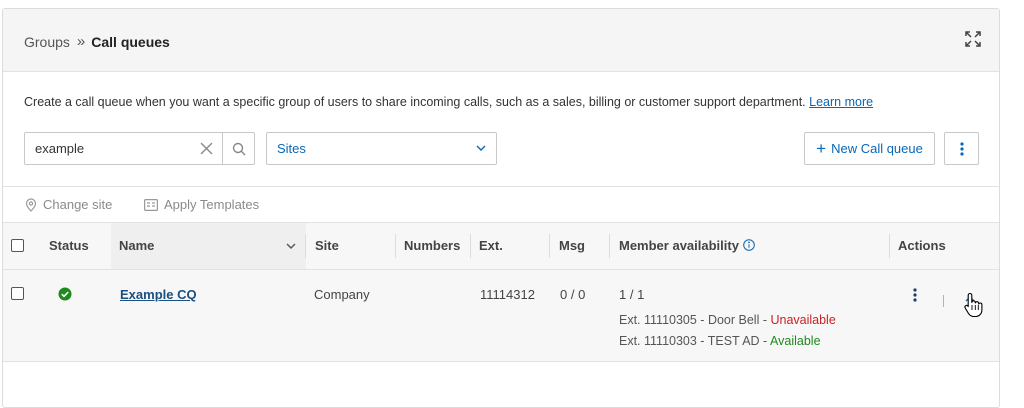  I want to click on apply-templates-action: Apply Templates, so click(201, 204).